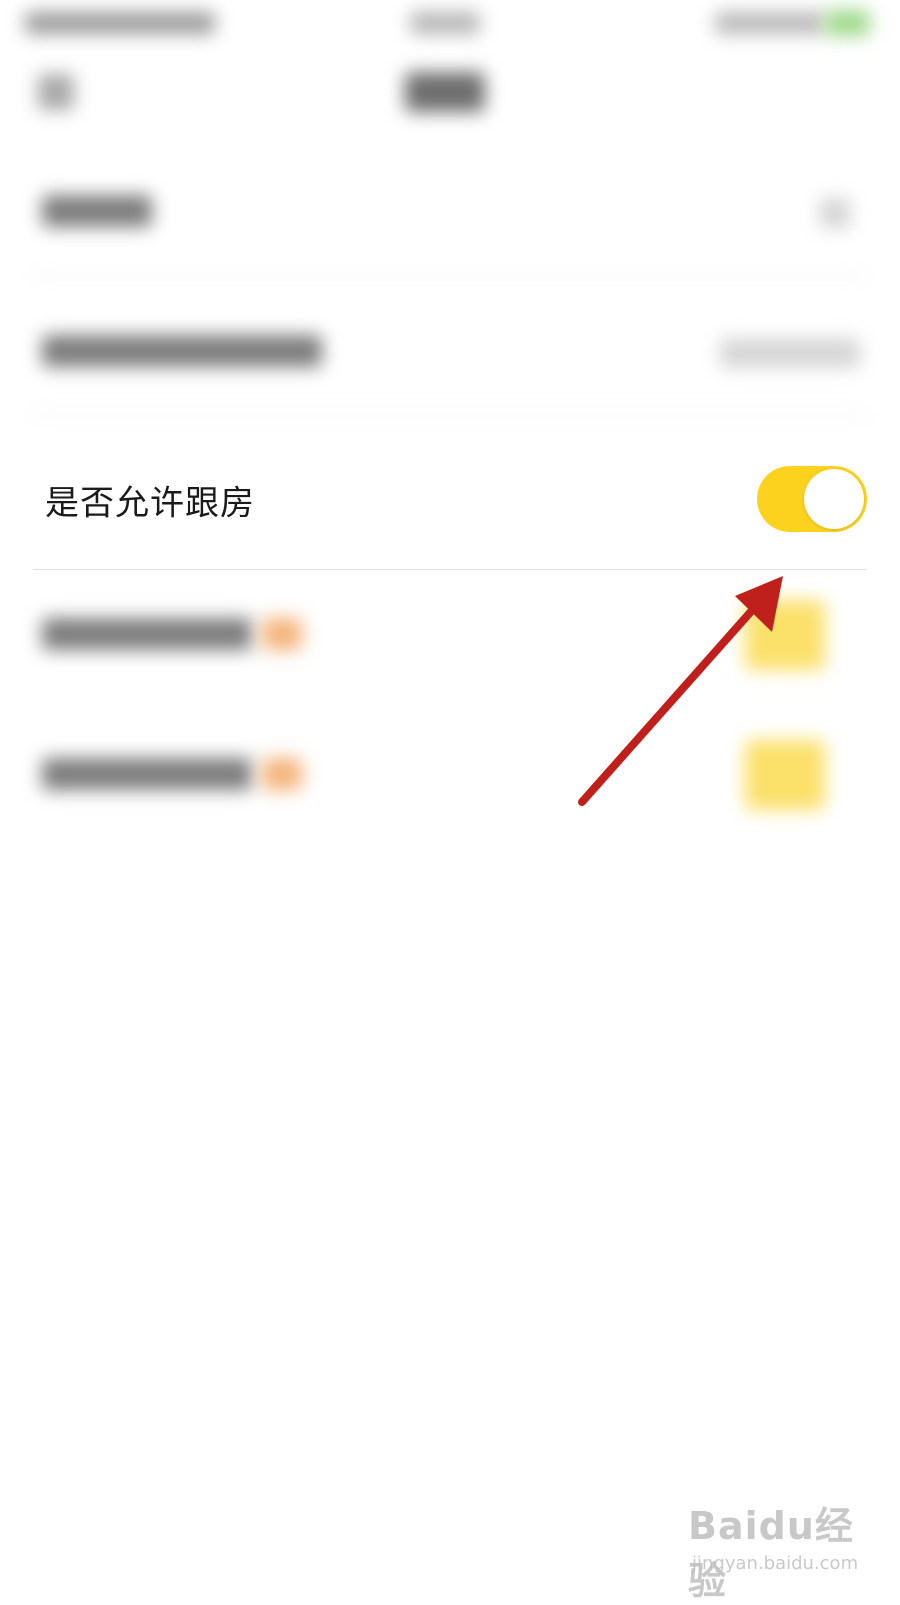  I want to click on toggle-knob, so click(834, 499).